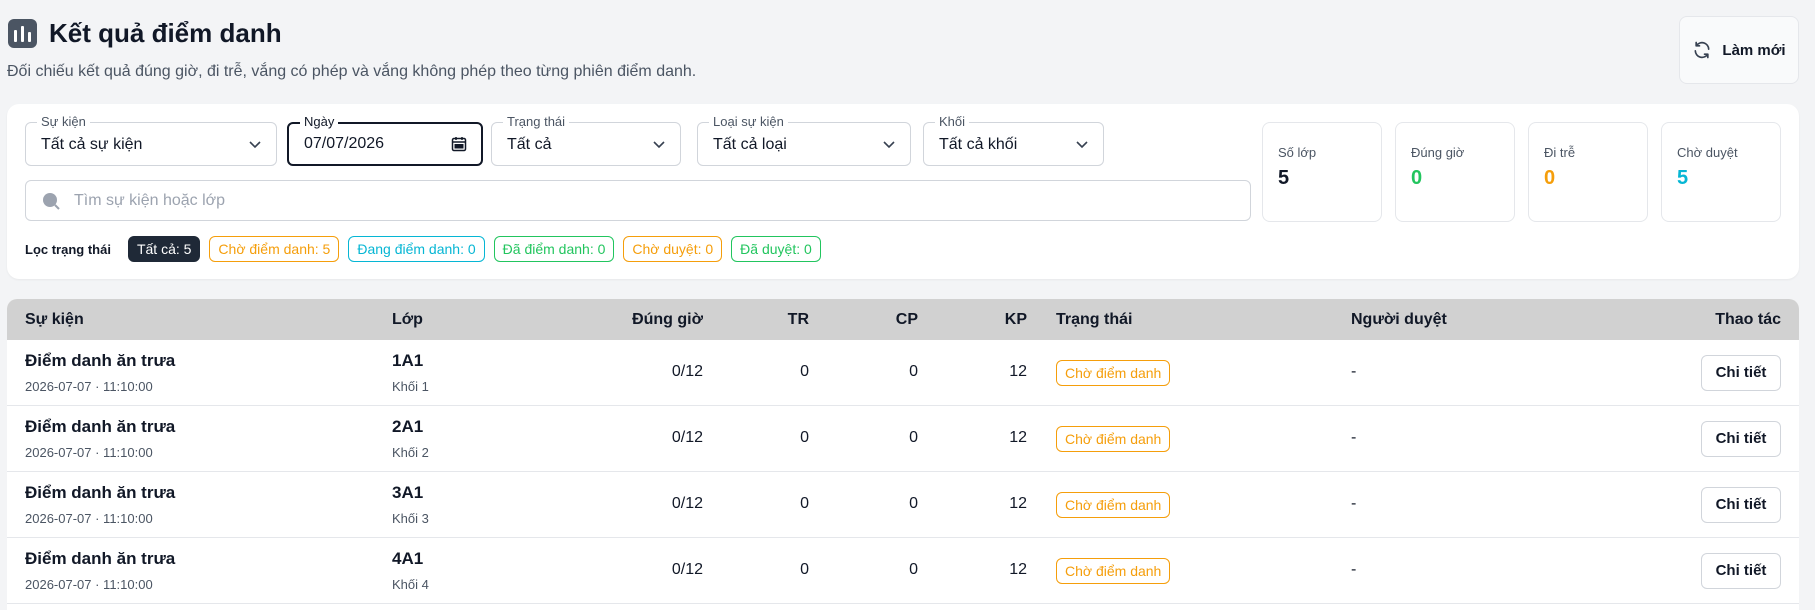 Image resolution: width=1815 pixels, height=610 pixels. Describe the element at coordinates (22, 33) in the screenshot. I see `bar-chart-icon` at that location.